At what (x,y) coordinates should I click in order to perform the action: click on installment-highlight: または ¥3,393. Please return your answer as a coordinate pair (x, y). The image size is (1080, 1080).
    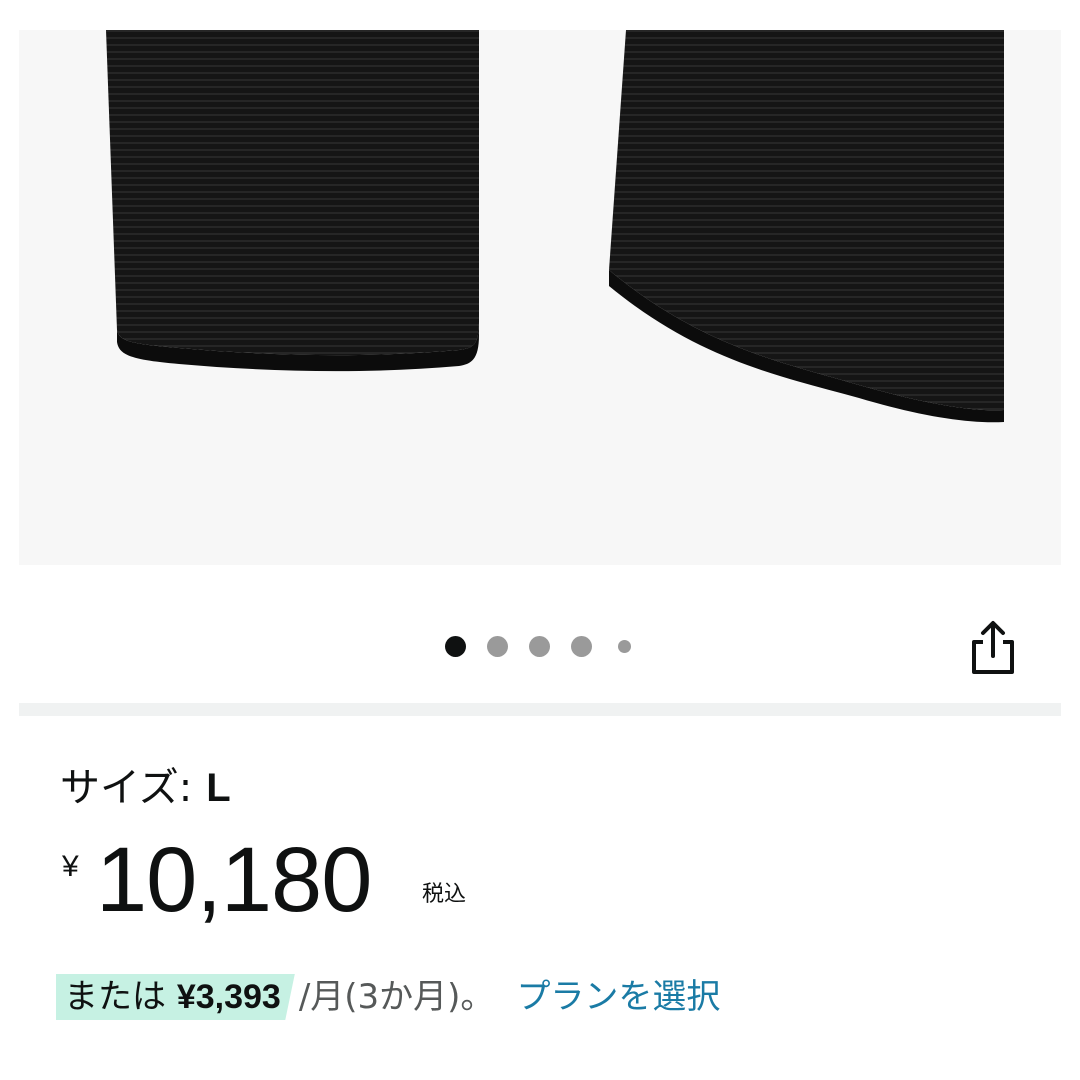
    Looking at the image, I should click on (175, 997).